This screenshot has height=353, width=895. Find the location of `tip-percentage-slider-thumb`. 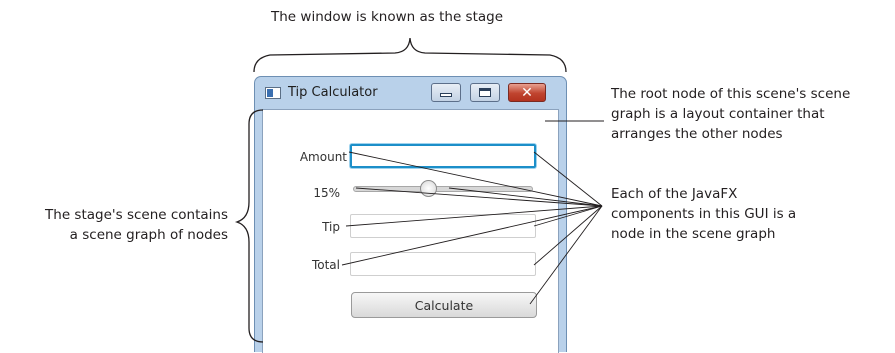

tip-percentage-slider-thumb is located at coordinates (429, 188).